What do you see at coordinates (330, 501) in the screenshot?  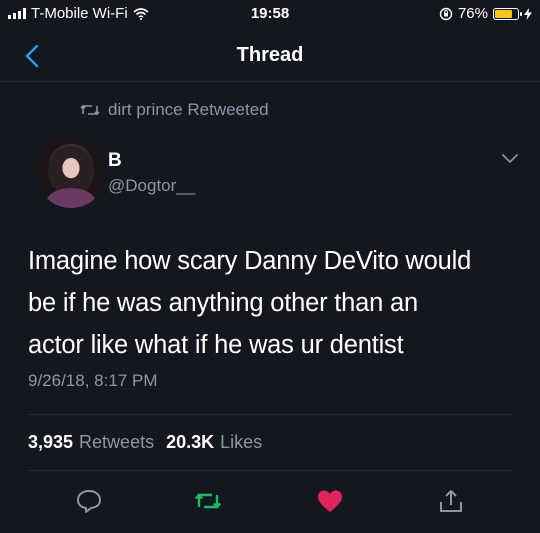 I see `like-button` at bounding box center [330, 501].